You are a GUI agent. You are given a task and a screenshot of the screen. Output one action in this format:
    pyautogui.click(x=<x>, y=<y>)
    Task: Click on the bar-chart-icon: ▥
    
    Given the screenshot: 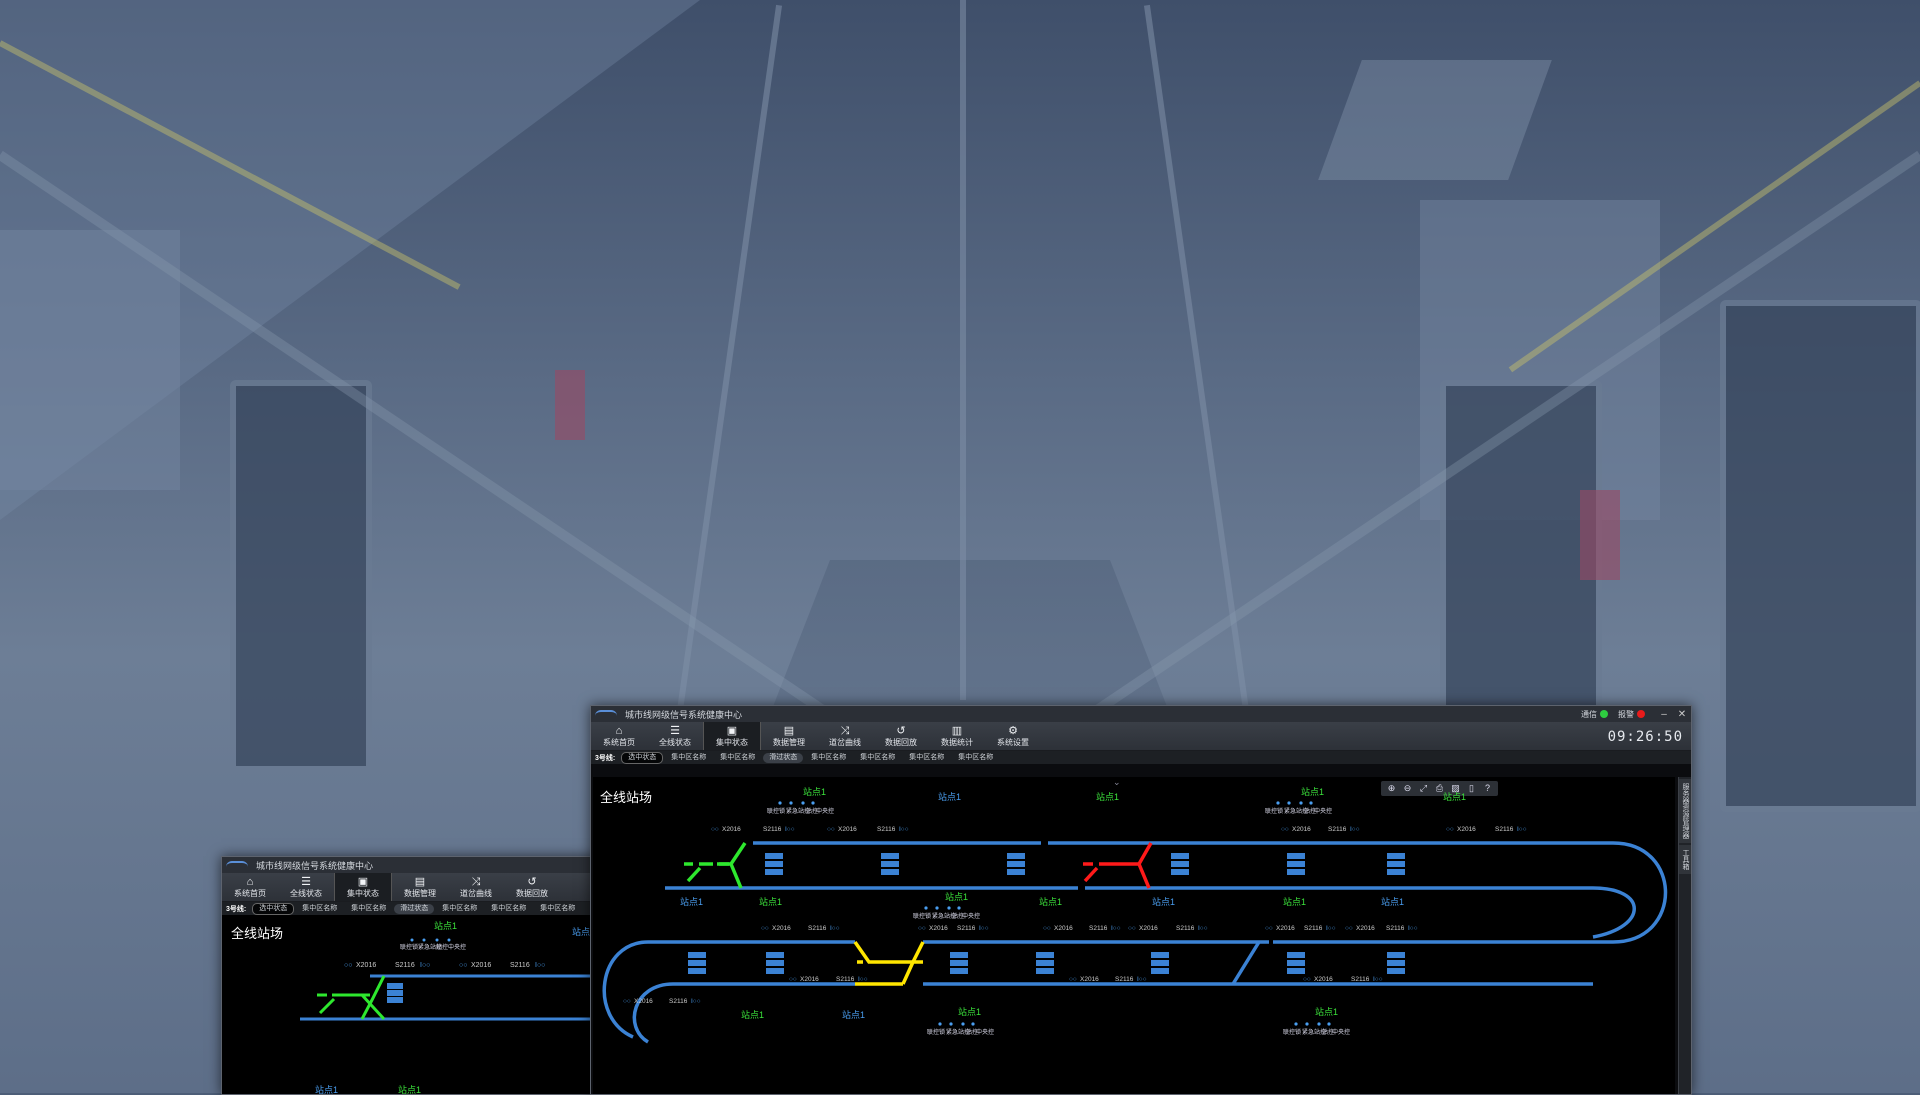 What is the action you would take?
    pyautogui.click(x=957, y=730)
    